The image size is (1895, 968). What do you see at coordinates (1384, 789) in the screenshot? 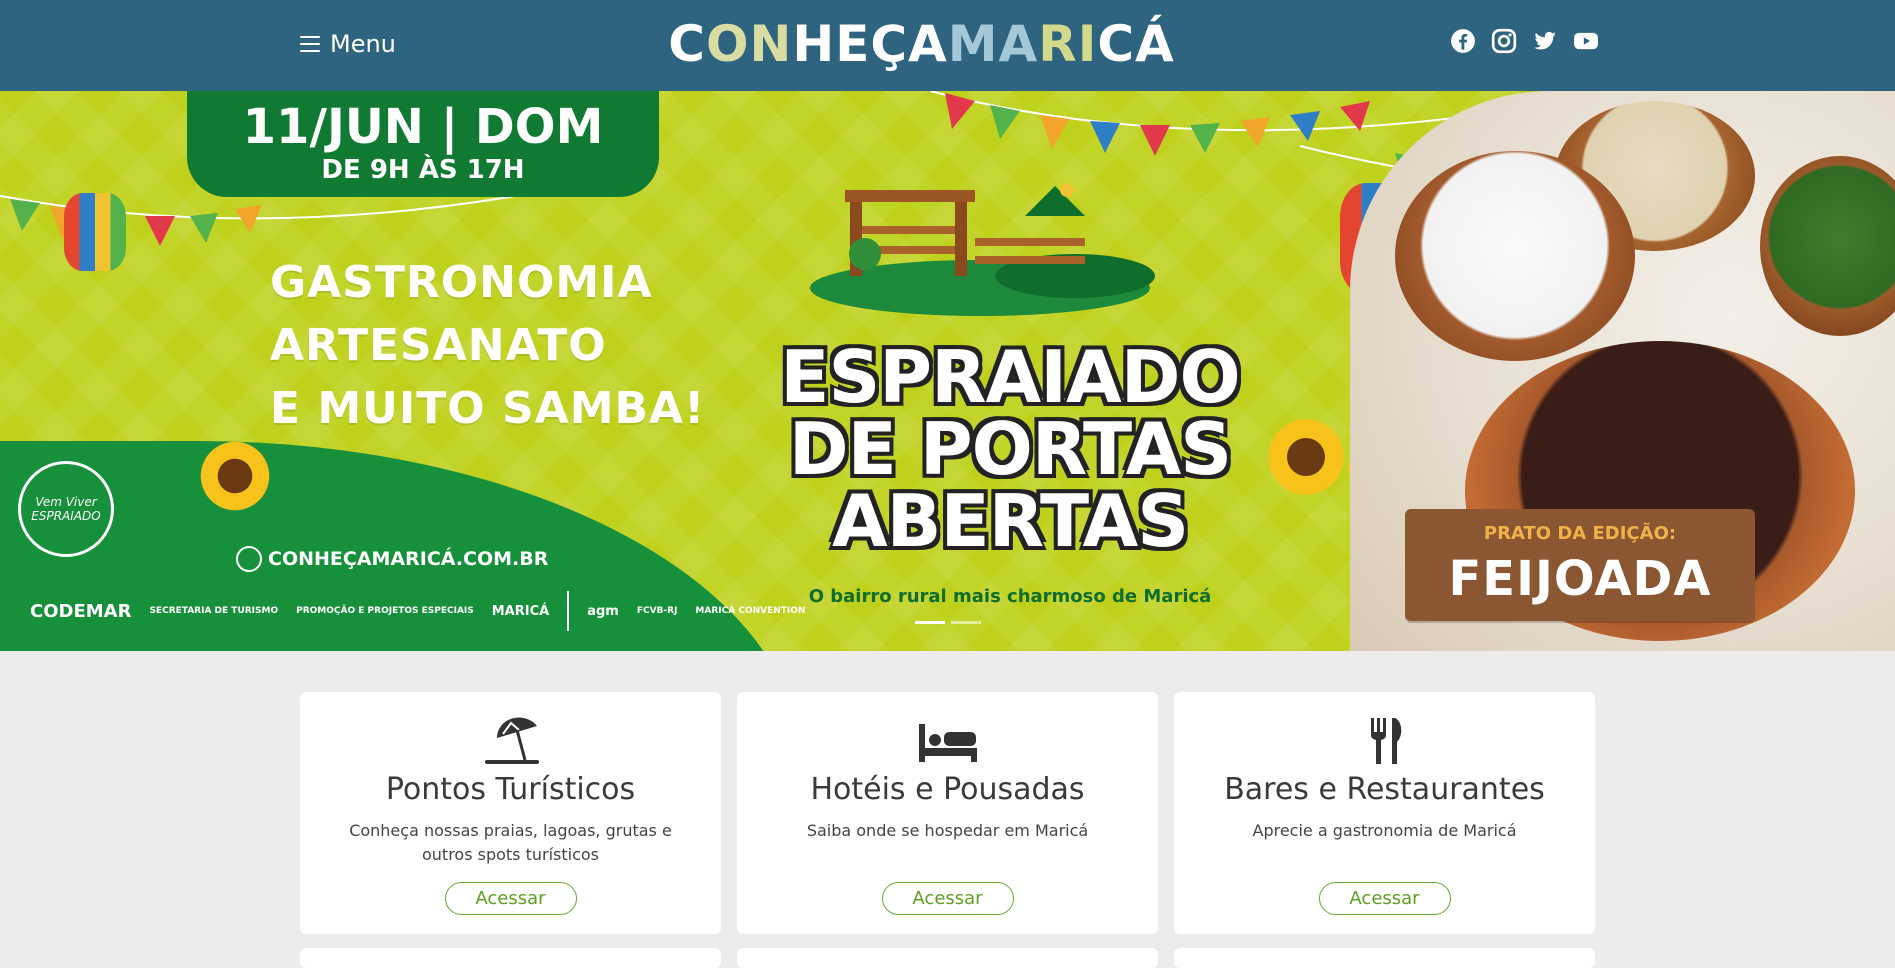
I see `card-title: Bares e Restaurantes` at bounding box center [1384, 789].